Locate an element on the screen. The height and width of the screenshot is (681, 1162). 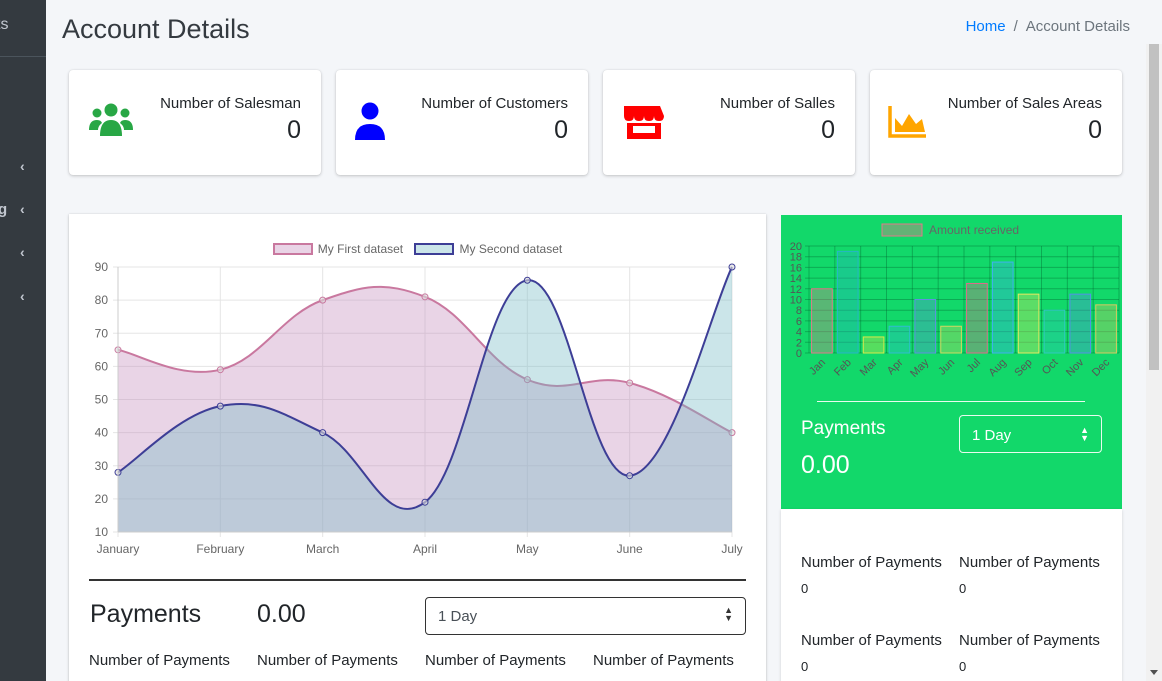
y-tick-label: 12 is located at coordinates (796, 290).